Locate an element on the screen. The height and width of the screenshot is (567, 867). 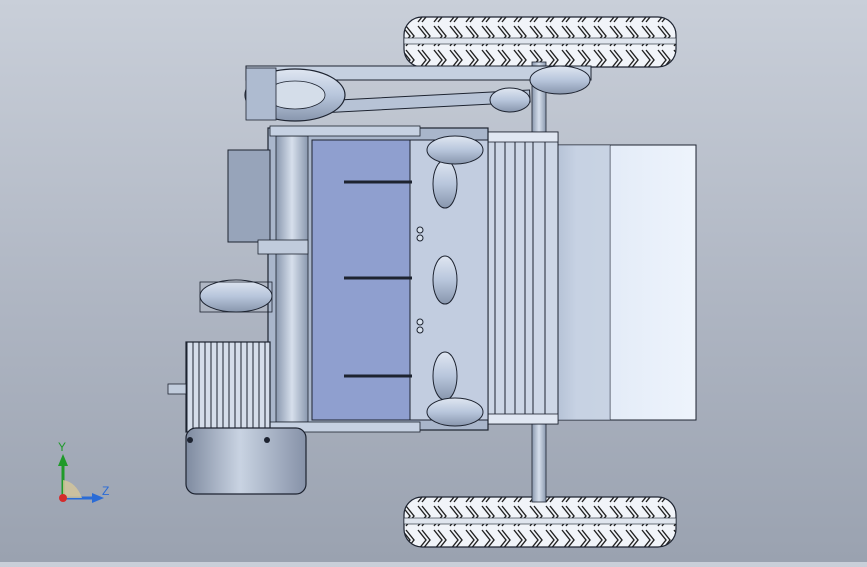
axis-z-label: Z is located at coordinates (106, 491).